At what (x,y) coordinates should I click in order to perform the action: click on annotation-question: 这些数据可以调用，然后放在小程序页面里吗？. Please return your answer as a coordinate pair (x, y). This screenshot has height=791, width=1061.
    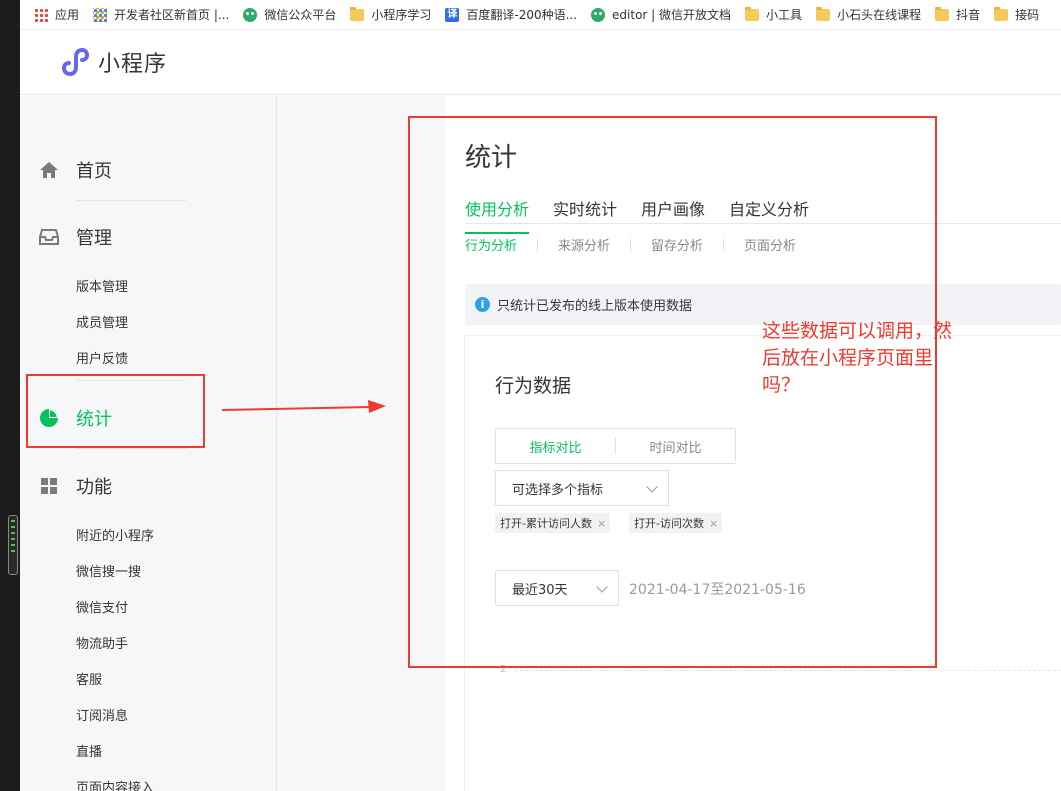
    Looking at the image, I should click on (857, 358).